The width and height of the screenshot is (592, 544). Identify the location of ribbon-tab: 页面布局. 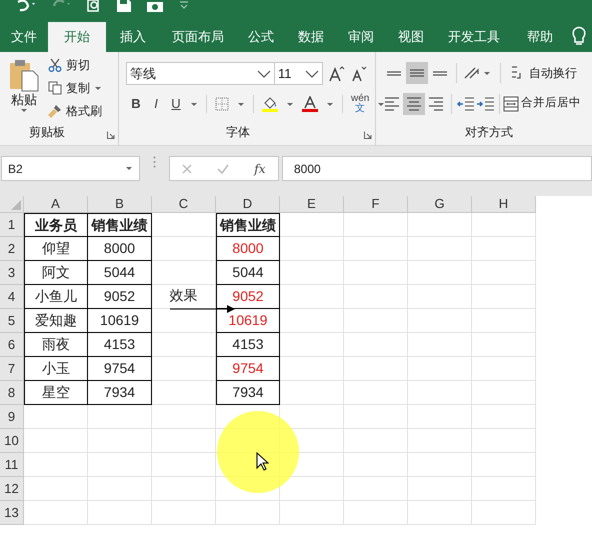
(198, 37).